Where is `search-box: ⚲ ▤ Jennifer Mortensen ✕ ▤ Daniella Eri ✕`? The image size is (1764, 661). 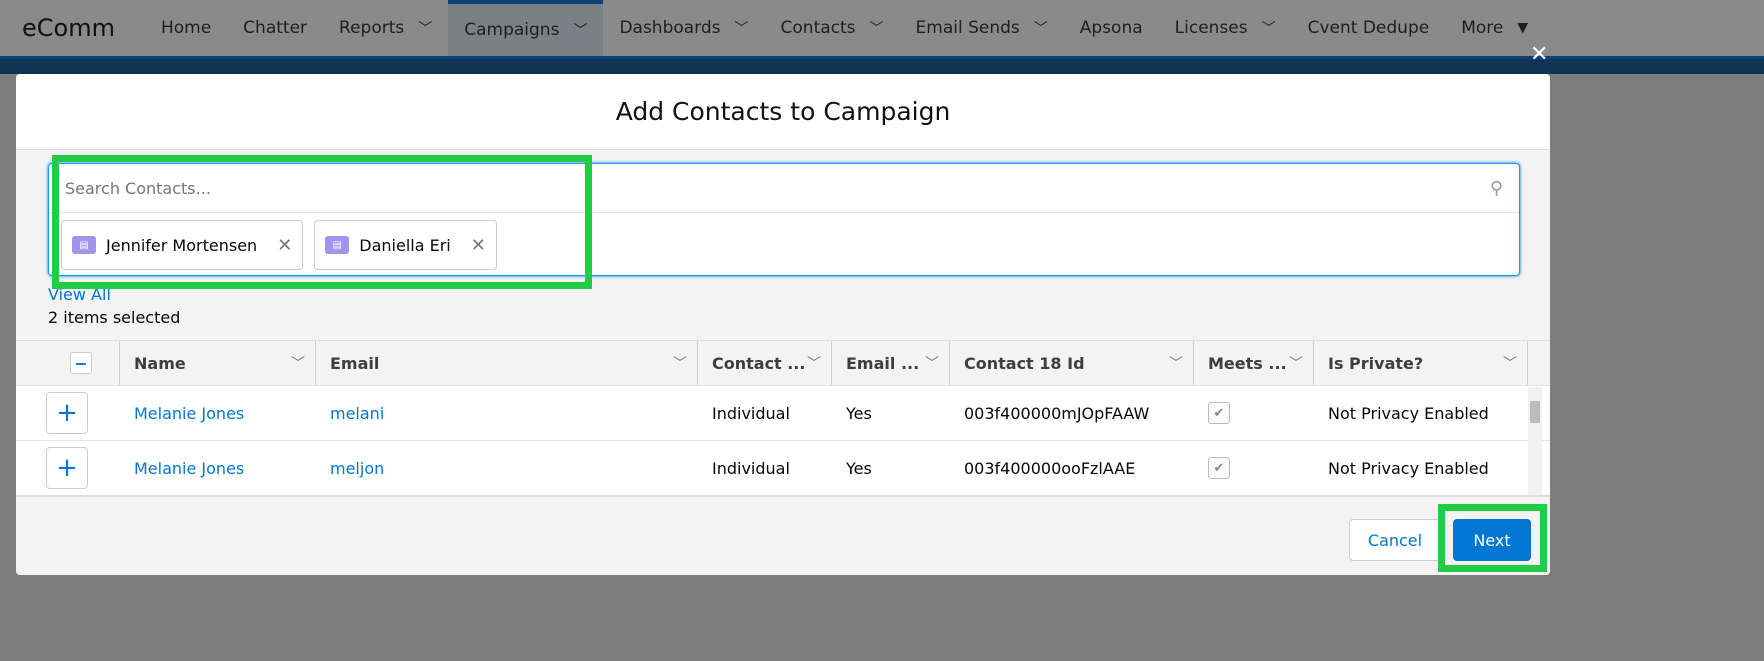
search-box: ⚲ ▤ Jennifer Mortensen ✕ ▤ Daniella Eri ✕ is located at coordinates (784, 219).